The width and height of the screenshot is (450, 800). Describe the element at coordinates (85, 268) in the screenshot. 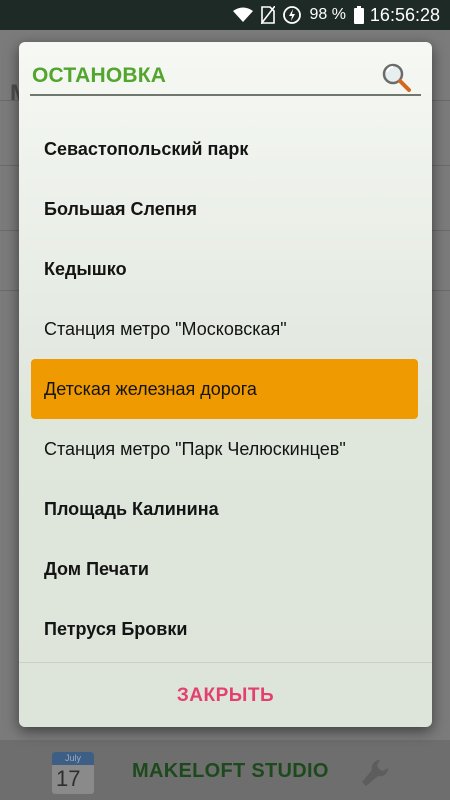

I see `list-item-label: Кедышко` at that location.